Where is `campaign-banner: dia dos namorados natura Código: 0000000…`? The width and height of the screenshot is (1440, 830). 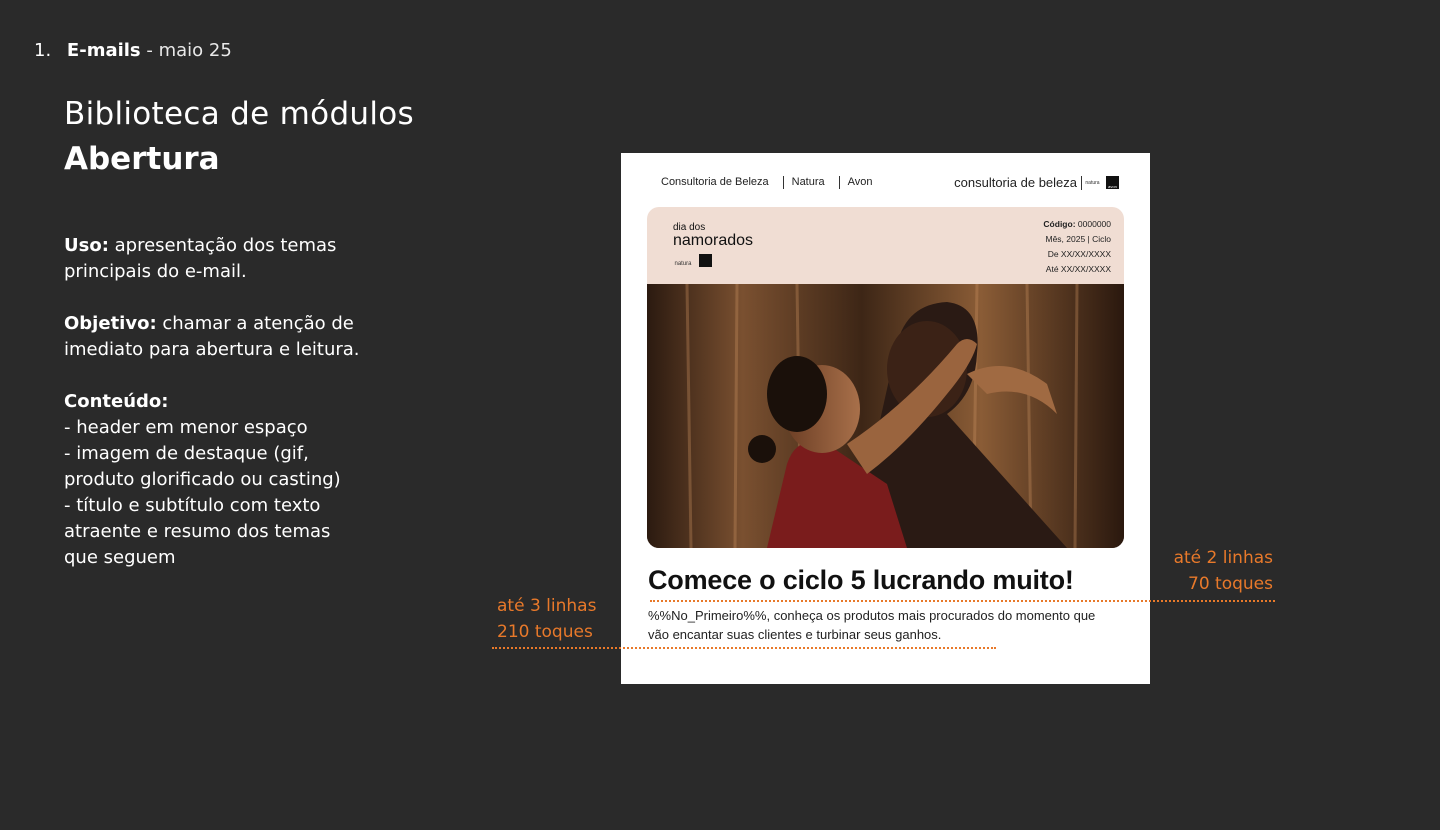
campaign-banner: dia dos namorados natura Código: 0000000… is located at coordinates (885, 246).